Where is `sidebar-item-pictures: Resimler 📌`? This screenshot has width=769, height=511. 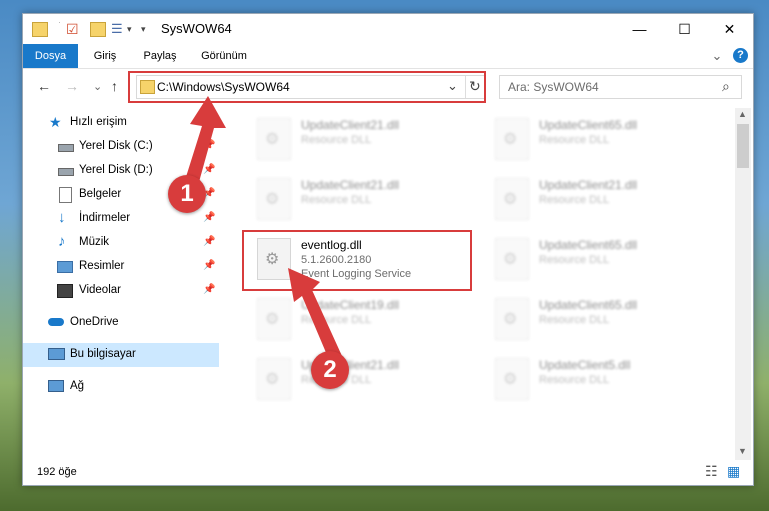 sidebar-item-pictures: Resimler 📌 is located at coordinates (121, 267).